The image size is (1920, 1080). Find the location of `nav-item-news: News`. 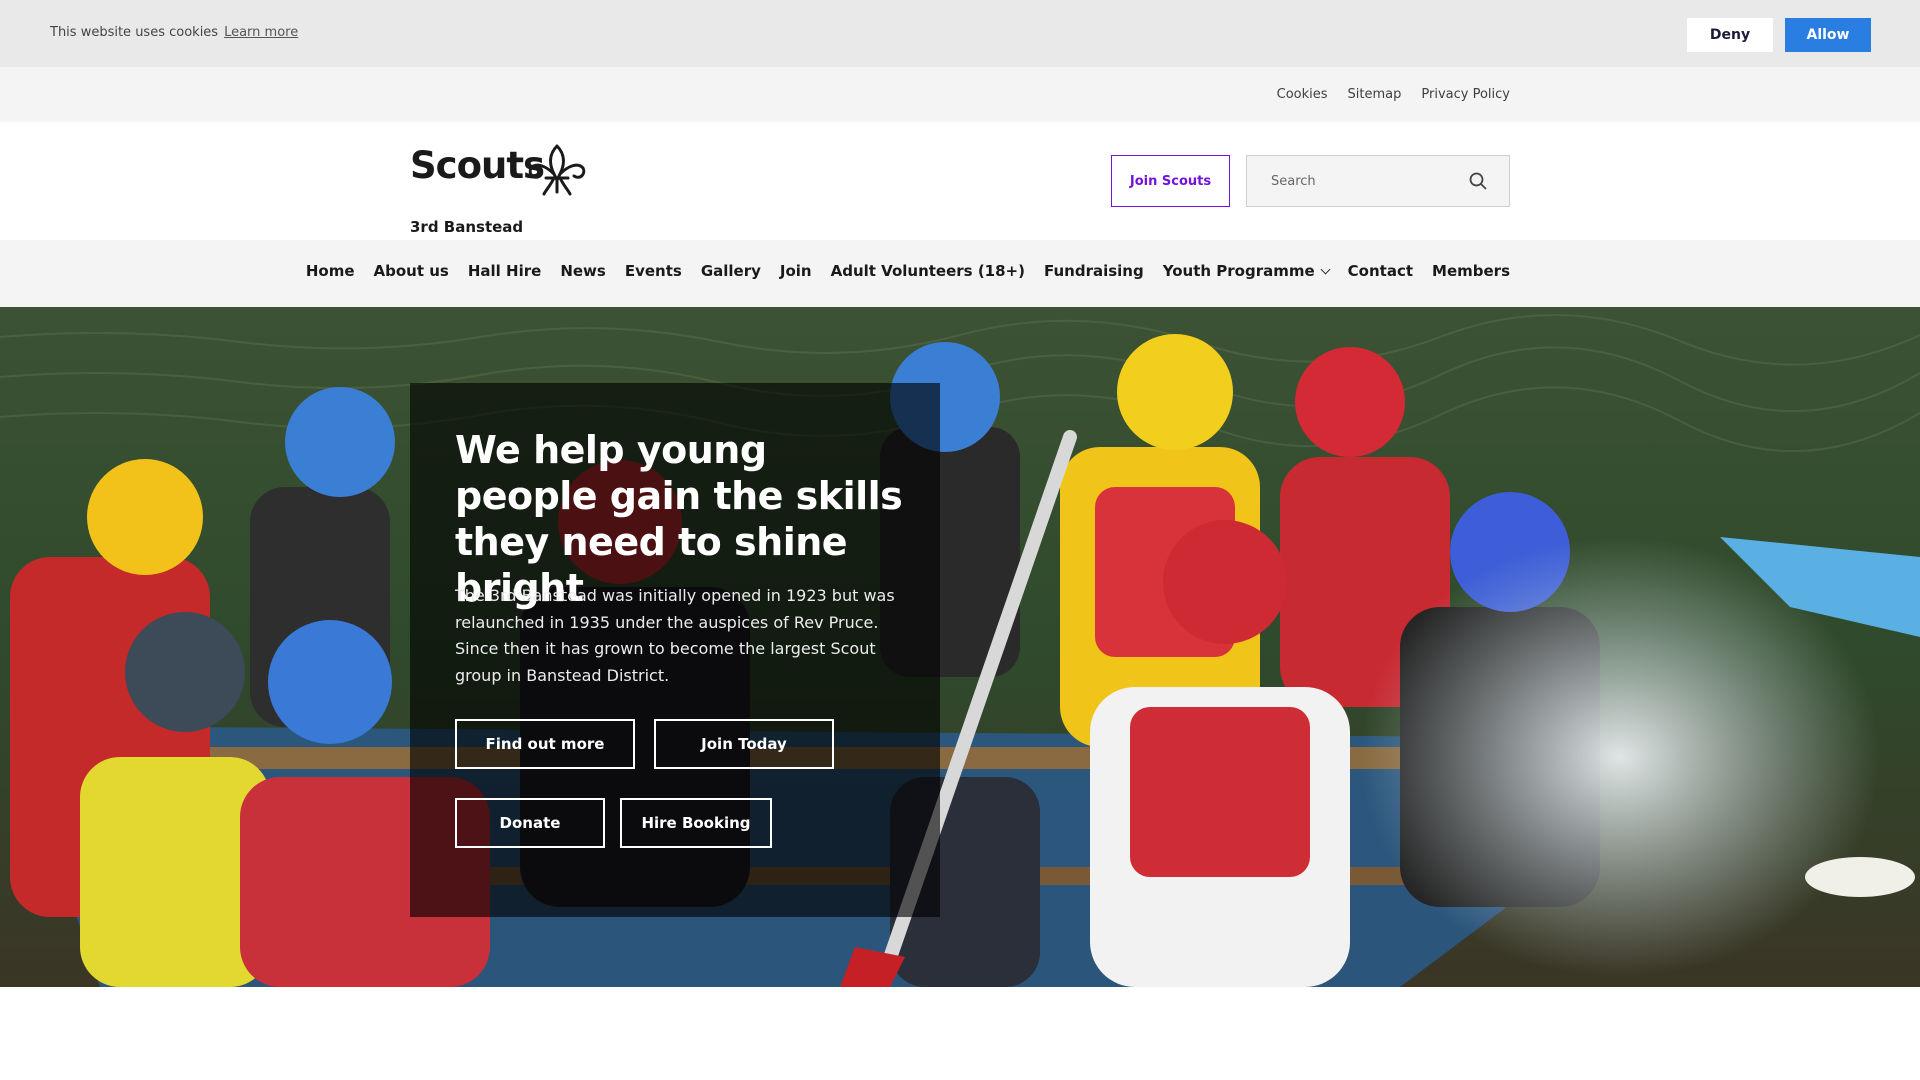

nav-item-news: News is located at coordinates (583, 271).